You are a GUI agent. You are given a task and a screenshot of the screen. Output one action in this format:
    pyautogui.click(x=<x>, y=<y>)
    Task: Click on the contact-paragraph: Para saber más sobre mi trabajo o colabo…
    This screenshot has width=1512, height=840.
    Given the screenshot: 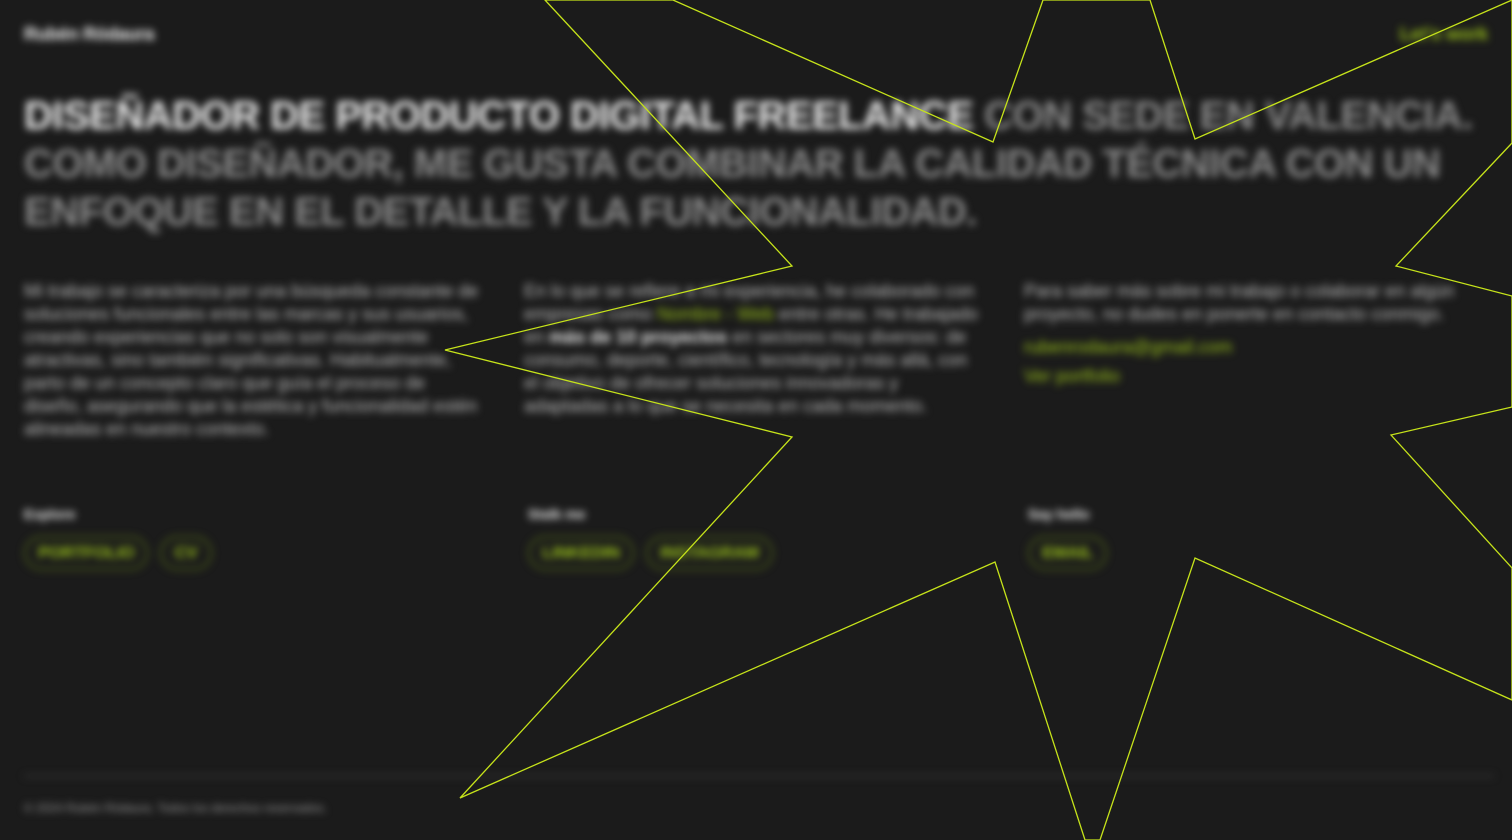 What is the action you would take?
    pyautogui.click(x=1239, y=302)
    